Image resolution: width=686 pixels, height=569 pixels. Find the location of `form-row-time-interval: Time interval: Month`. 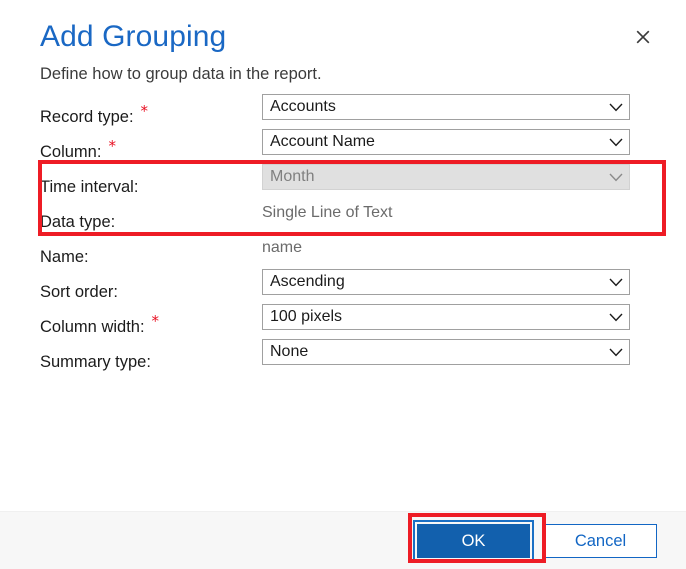

form-row-time-interval: Time interval: Month is located at coordinates (343, 181).